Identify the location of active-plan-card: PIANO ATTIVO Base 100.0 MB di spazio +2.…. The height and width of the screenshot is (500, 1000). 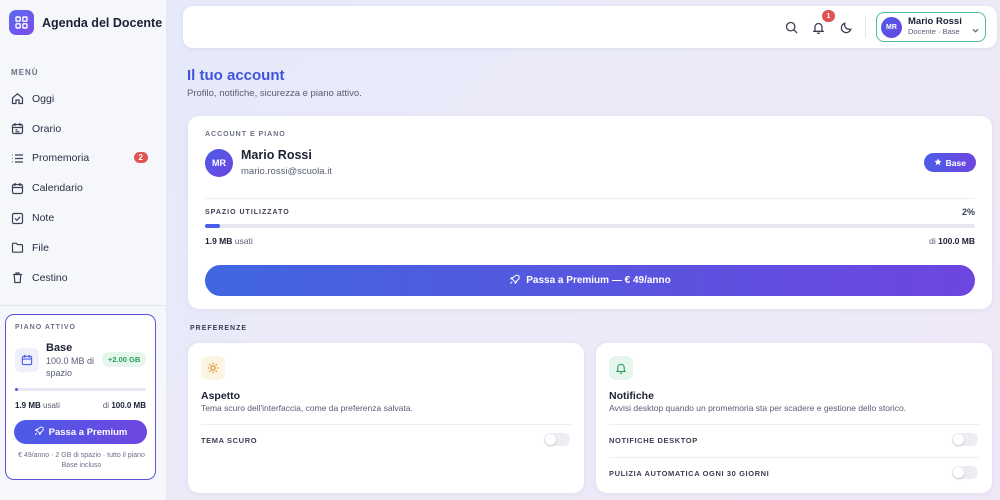
(80, 397).